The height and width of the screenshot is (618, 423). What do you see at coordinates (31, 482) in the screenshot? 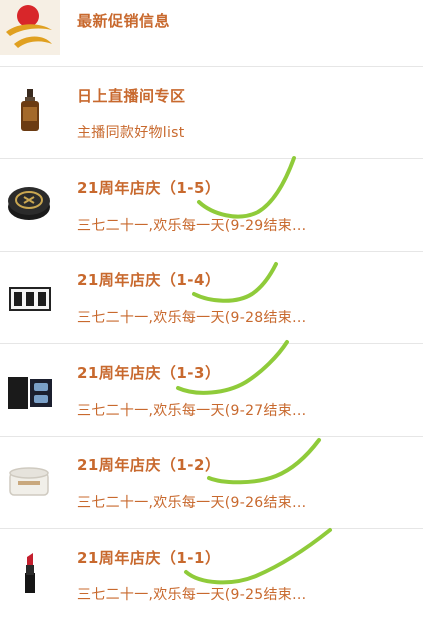
I see `cream-jar-icon` at bounding box center [31, 482].